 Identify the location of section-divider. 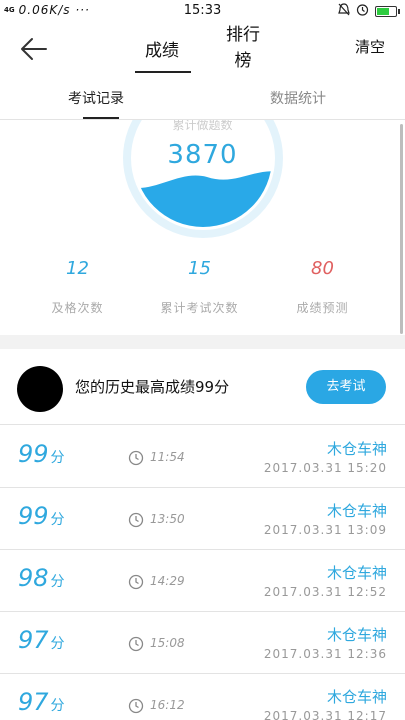
(202, 342).